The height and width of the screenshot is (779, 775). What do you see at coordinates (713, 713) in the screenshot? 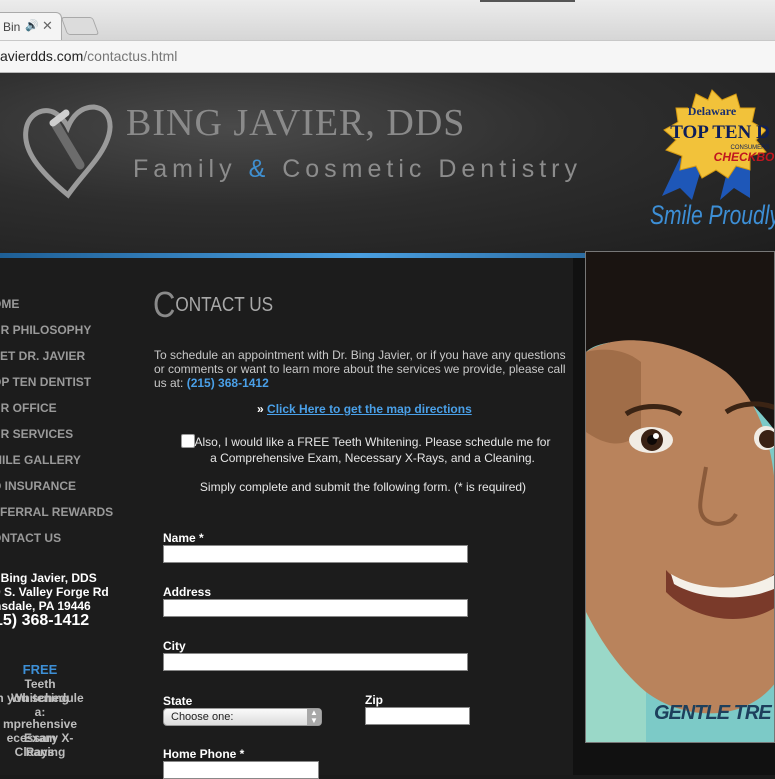
I see `photo-caption: GENTLE TRE` at bounding box center [713, 713].